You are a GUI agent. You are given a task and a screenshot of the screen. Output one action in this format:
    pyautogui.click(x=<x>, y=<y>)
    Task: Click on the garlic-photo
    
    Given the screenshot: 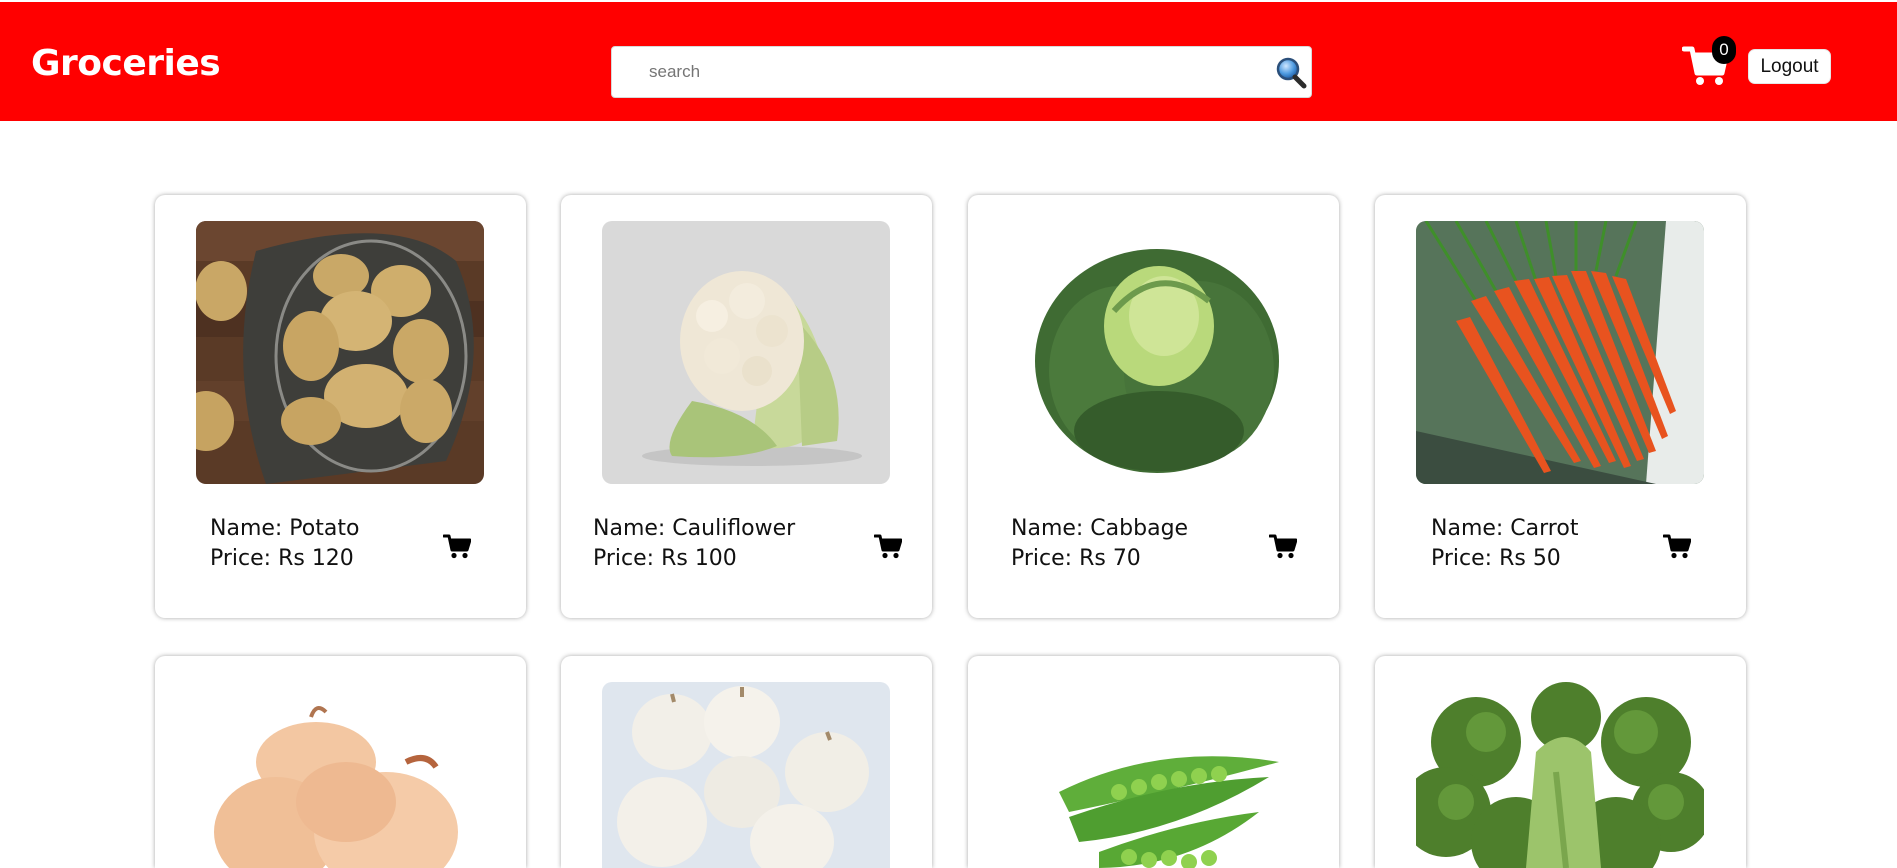 What is the action you would take?
    pyautogui.click(x=746, y=775)
    